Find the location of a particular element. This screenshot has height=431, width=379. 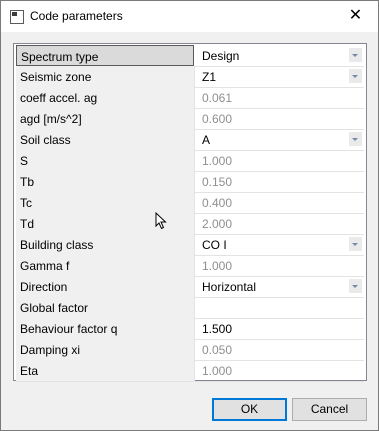

parameter-name: agd [m/s^2] is located at coordinates (51, 119).